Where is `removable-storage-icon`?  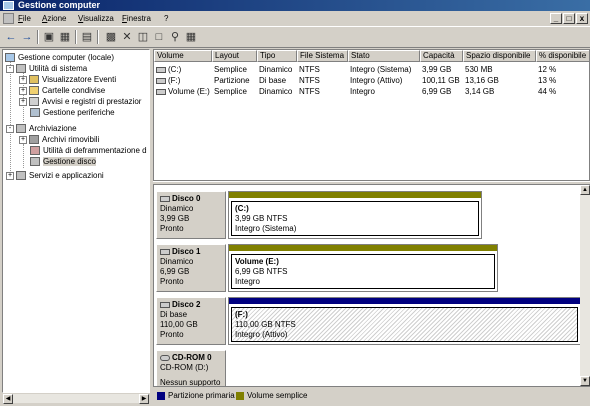
removable-storage-icon is located at coordinates (34, 140).